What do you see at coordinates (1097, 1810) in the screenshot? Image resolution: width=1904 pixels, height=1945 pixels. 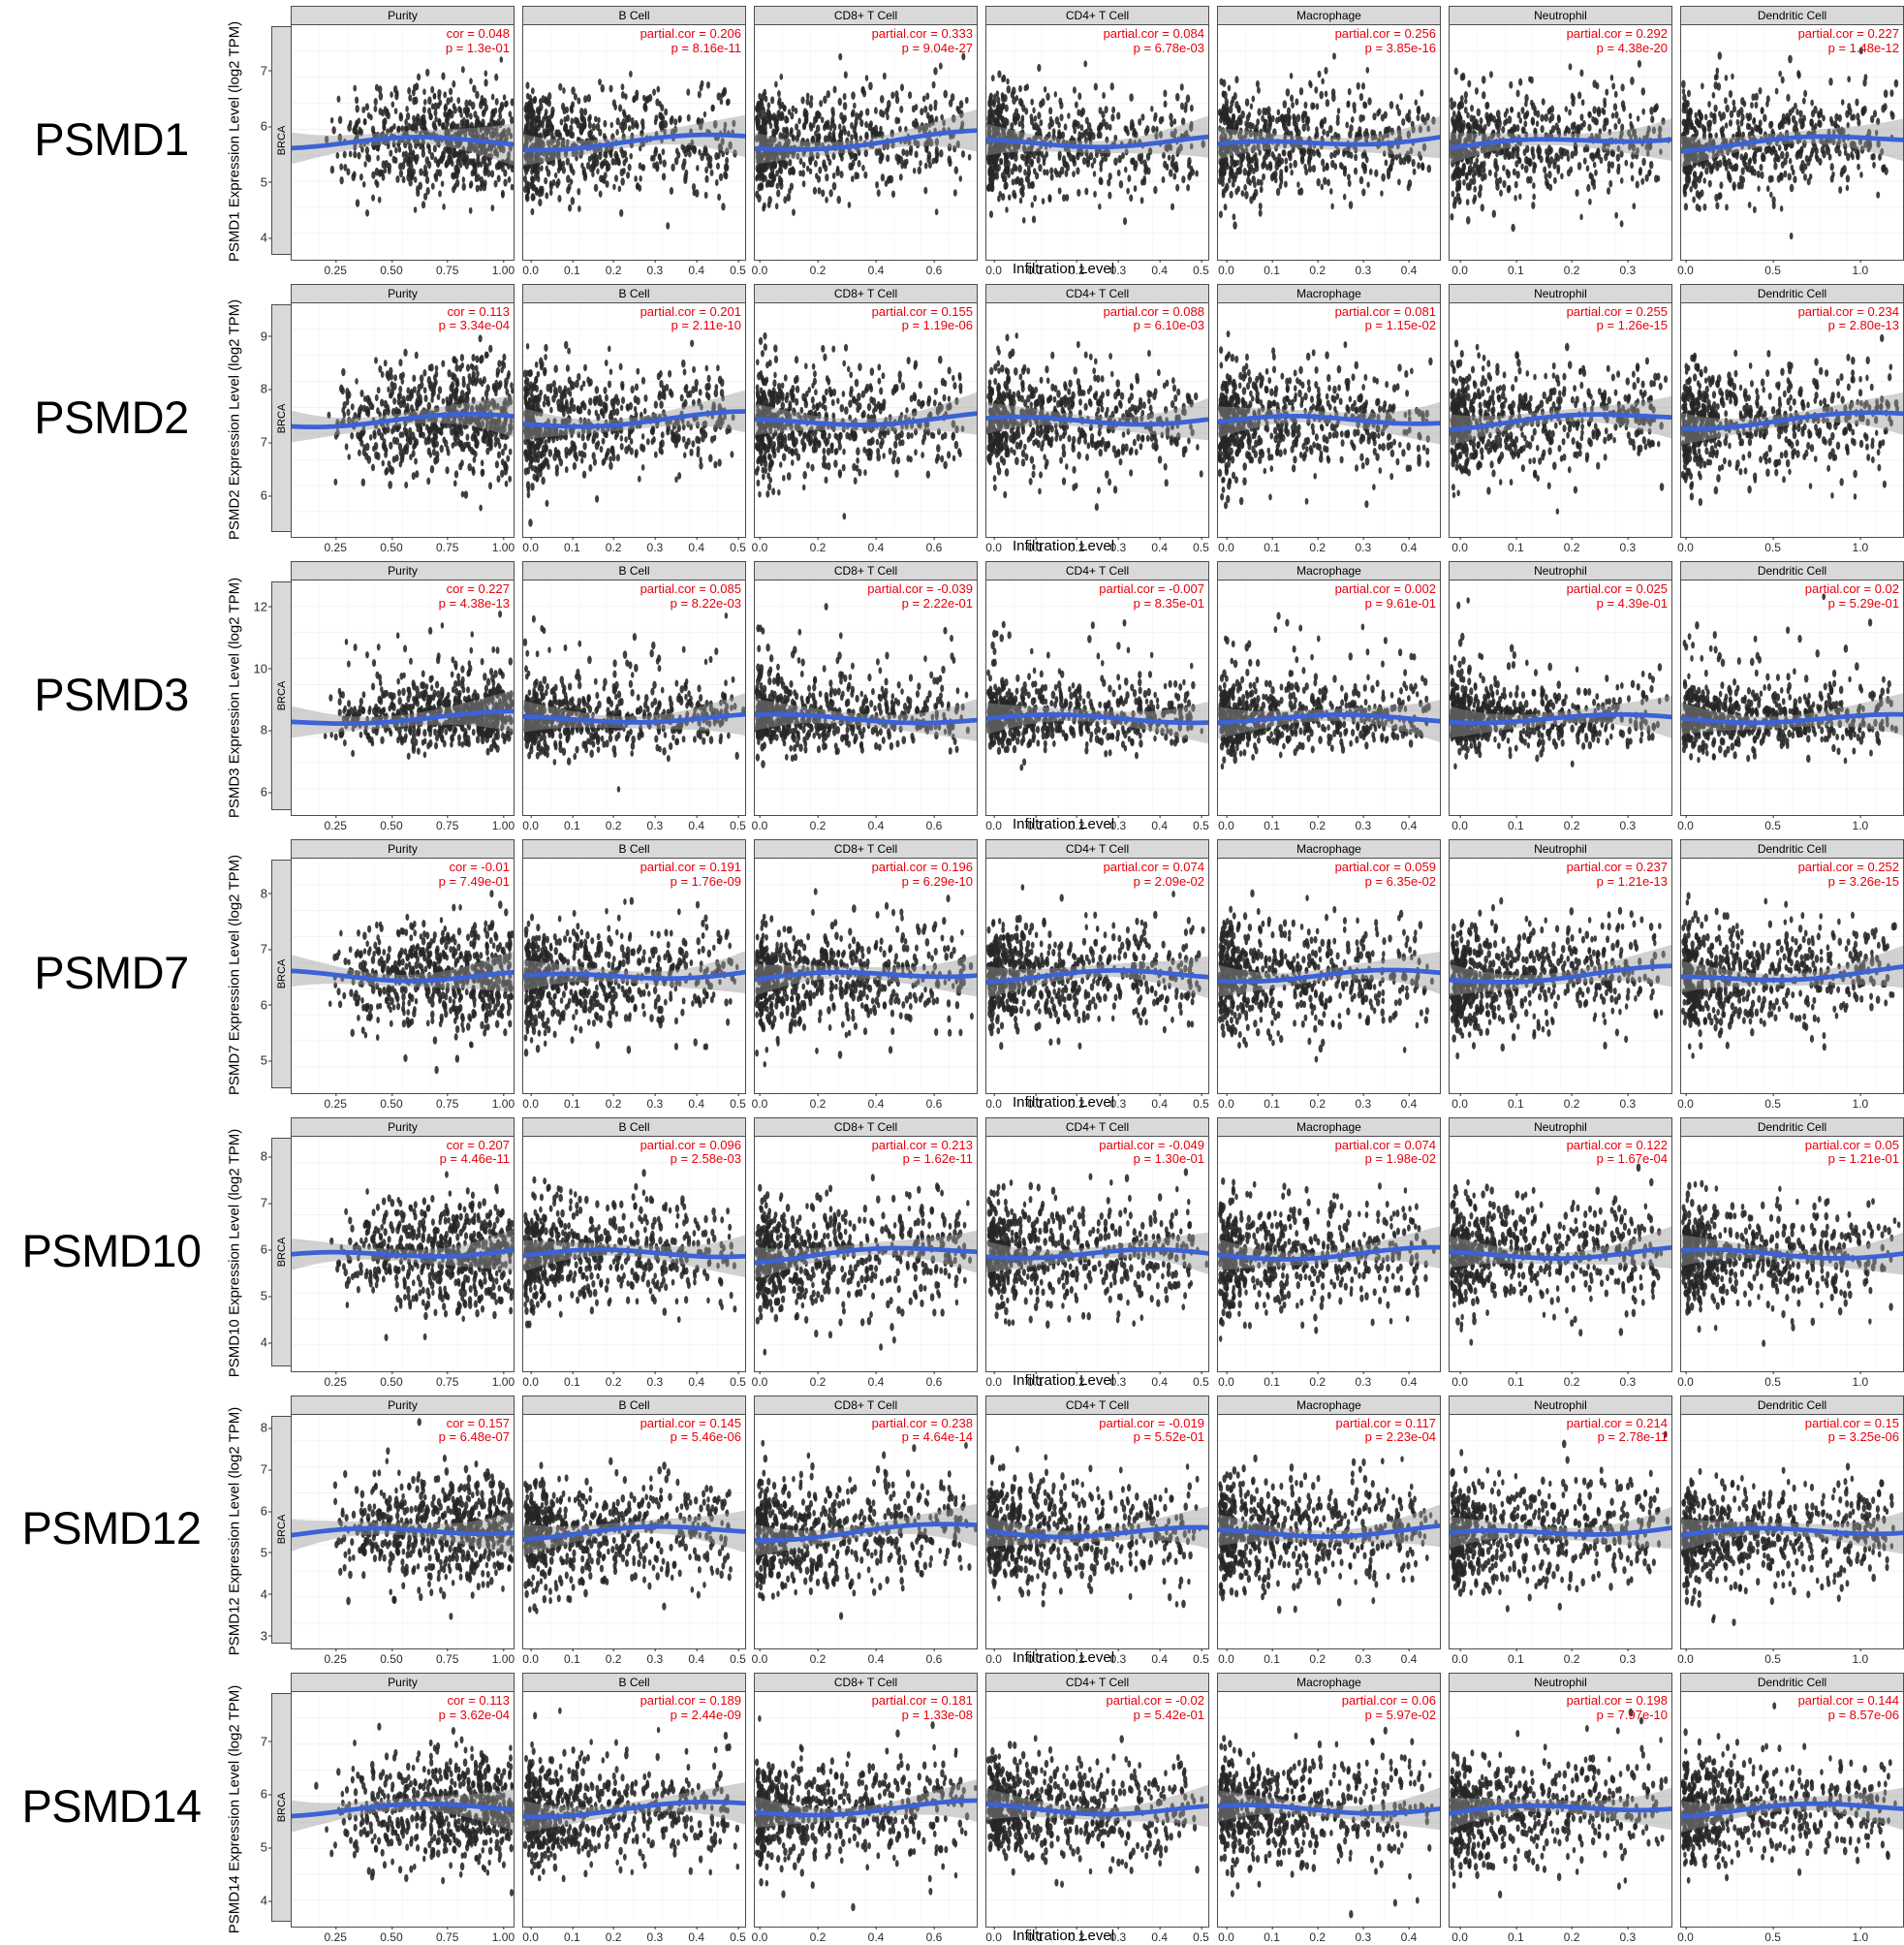 I see `scatter-plot-body: partial.cor = -0.02 p = 5.42e-01` at bounding box center [1097, 1810].